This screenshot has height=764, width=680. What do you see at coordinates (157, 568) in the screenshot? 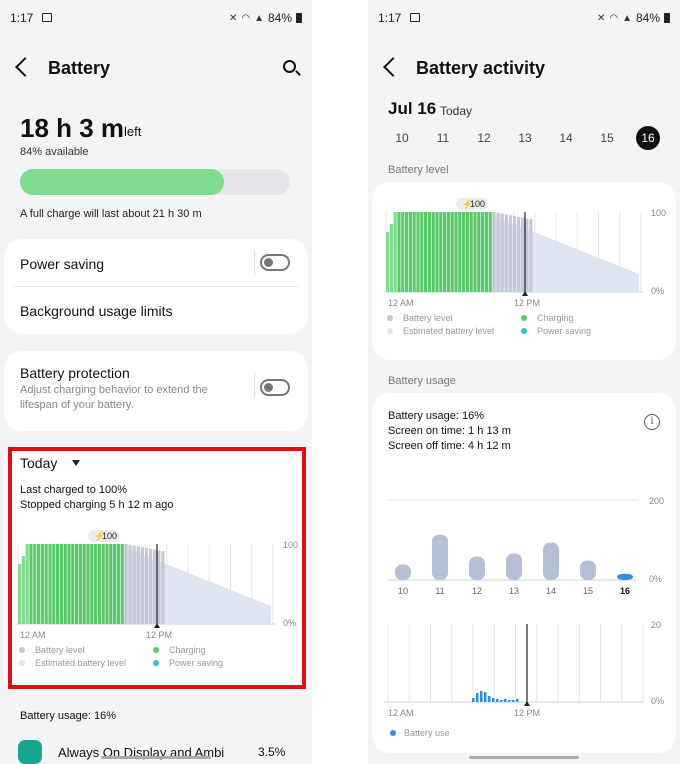
I see `highlight-box` at bounding box center [157, 568].